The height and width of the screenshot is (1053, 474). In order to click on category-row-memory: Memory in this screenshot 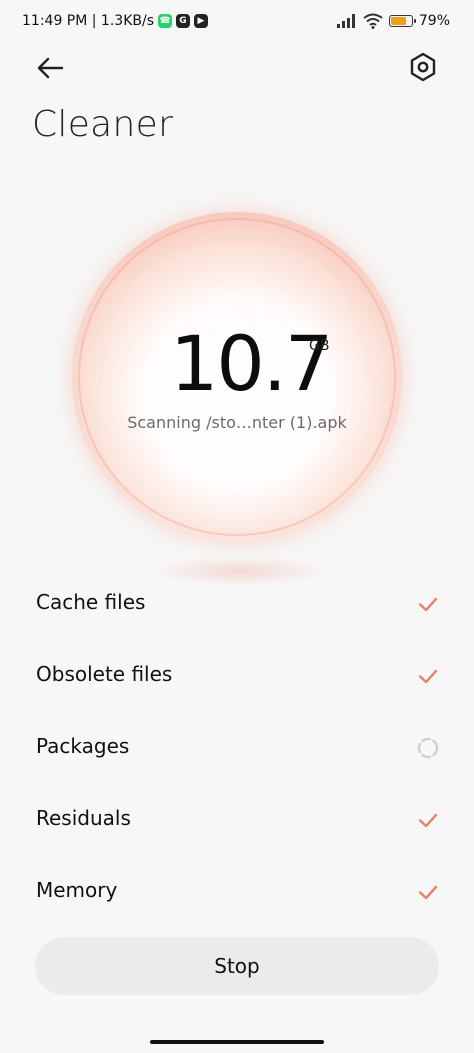, I will do `click(237, 890)`.